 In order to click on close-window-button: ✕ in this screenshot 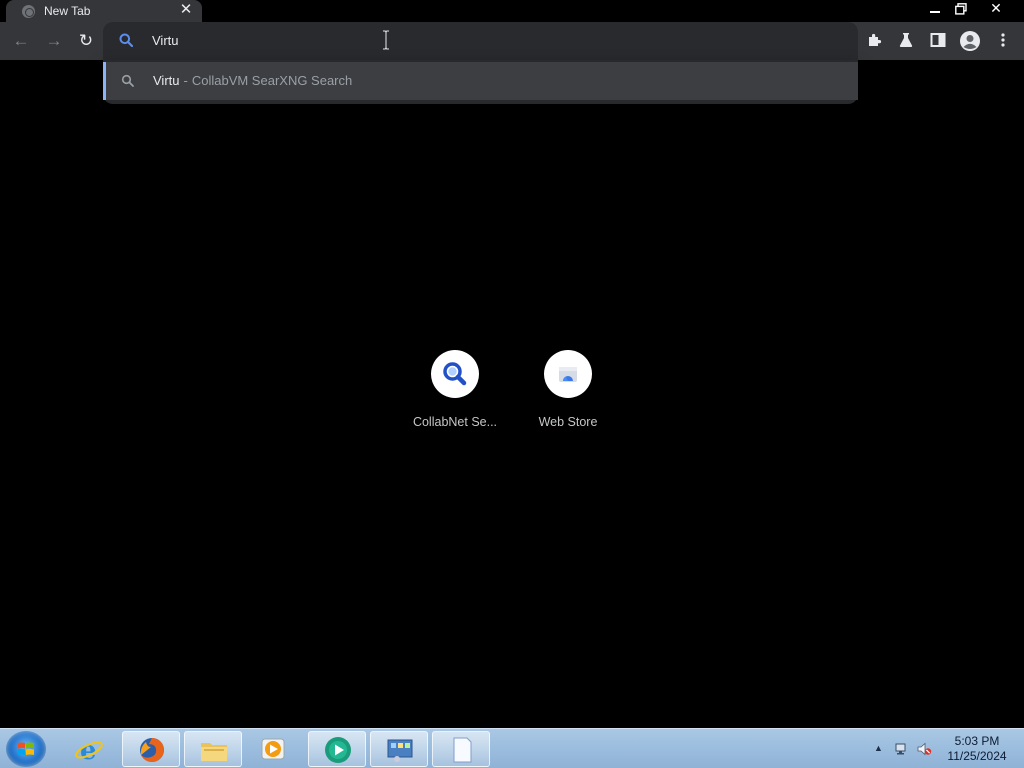, I will do `click(996, 9)`.